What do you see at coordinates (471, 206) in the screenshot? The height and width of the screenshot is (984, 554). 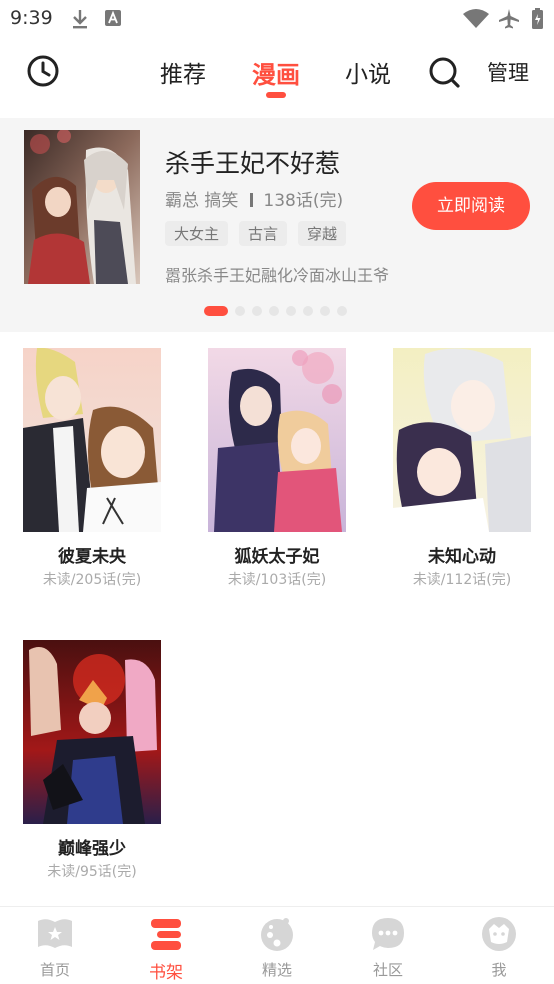 I see `read-now-button: 立即阅读` at bounding box center [471, 206].